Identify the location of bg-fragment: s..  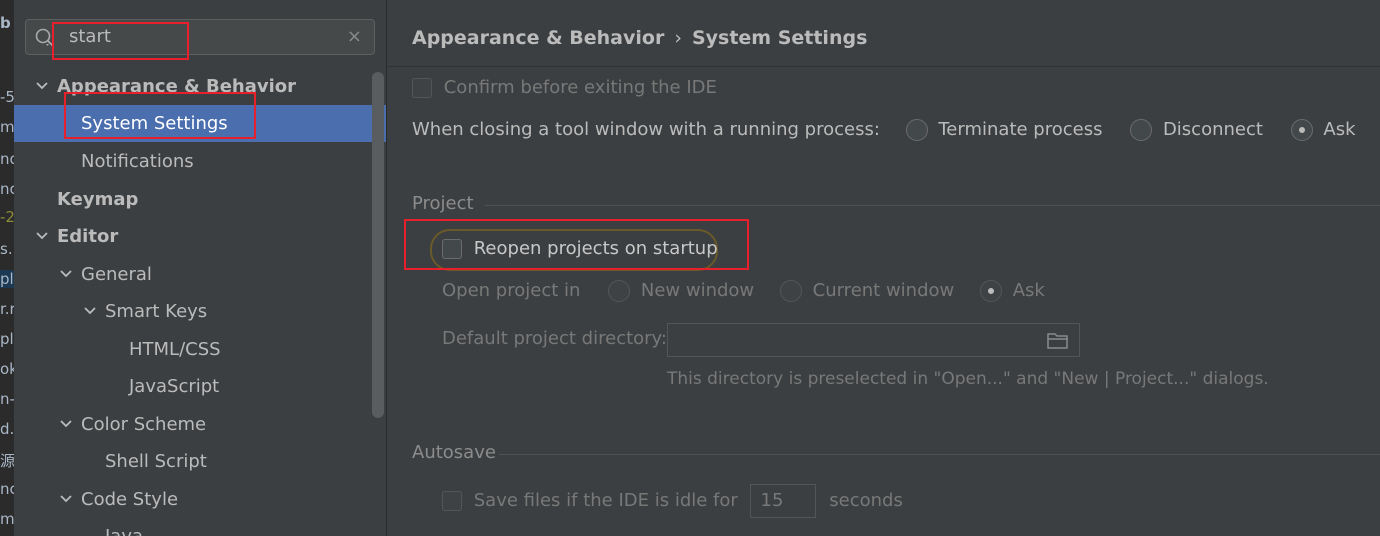
(6, 249).